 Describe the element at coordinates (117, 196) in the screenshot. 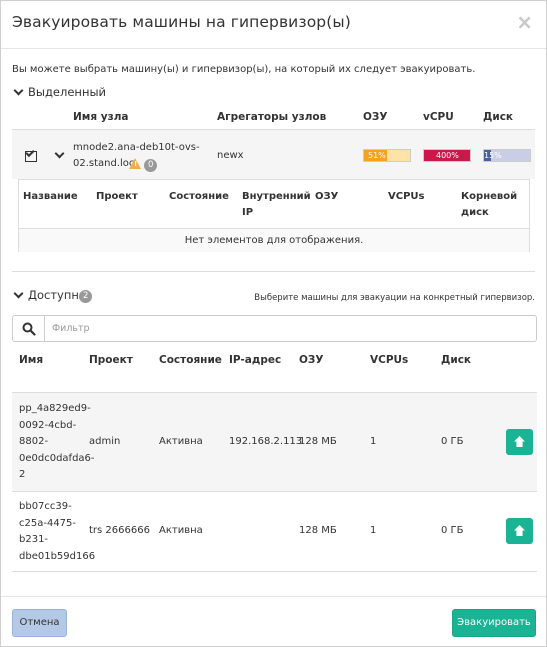

I see `detail-header-project: Проект` at that location.